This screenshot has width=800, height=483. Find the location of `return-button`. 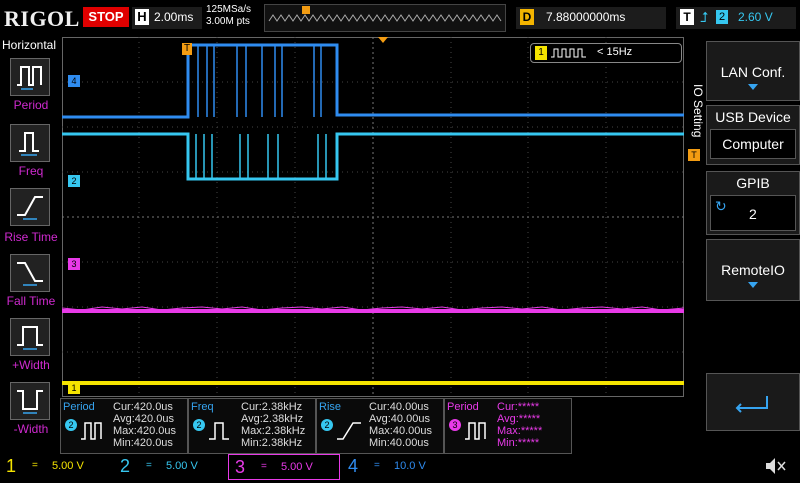

return-button is located at coordinates (753, 402).